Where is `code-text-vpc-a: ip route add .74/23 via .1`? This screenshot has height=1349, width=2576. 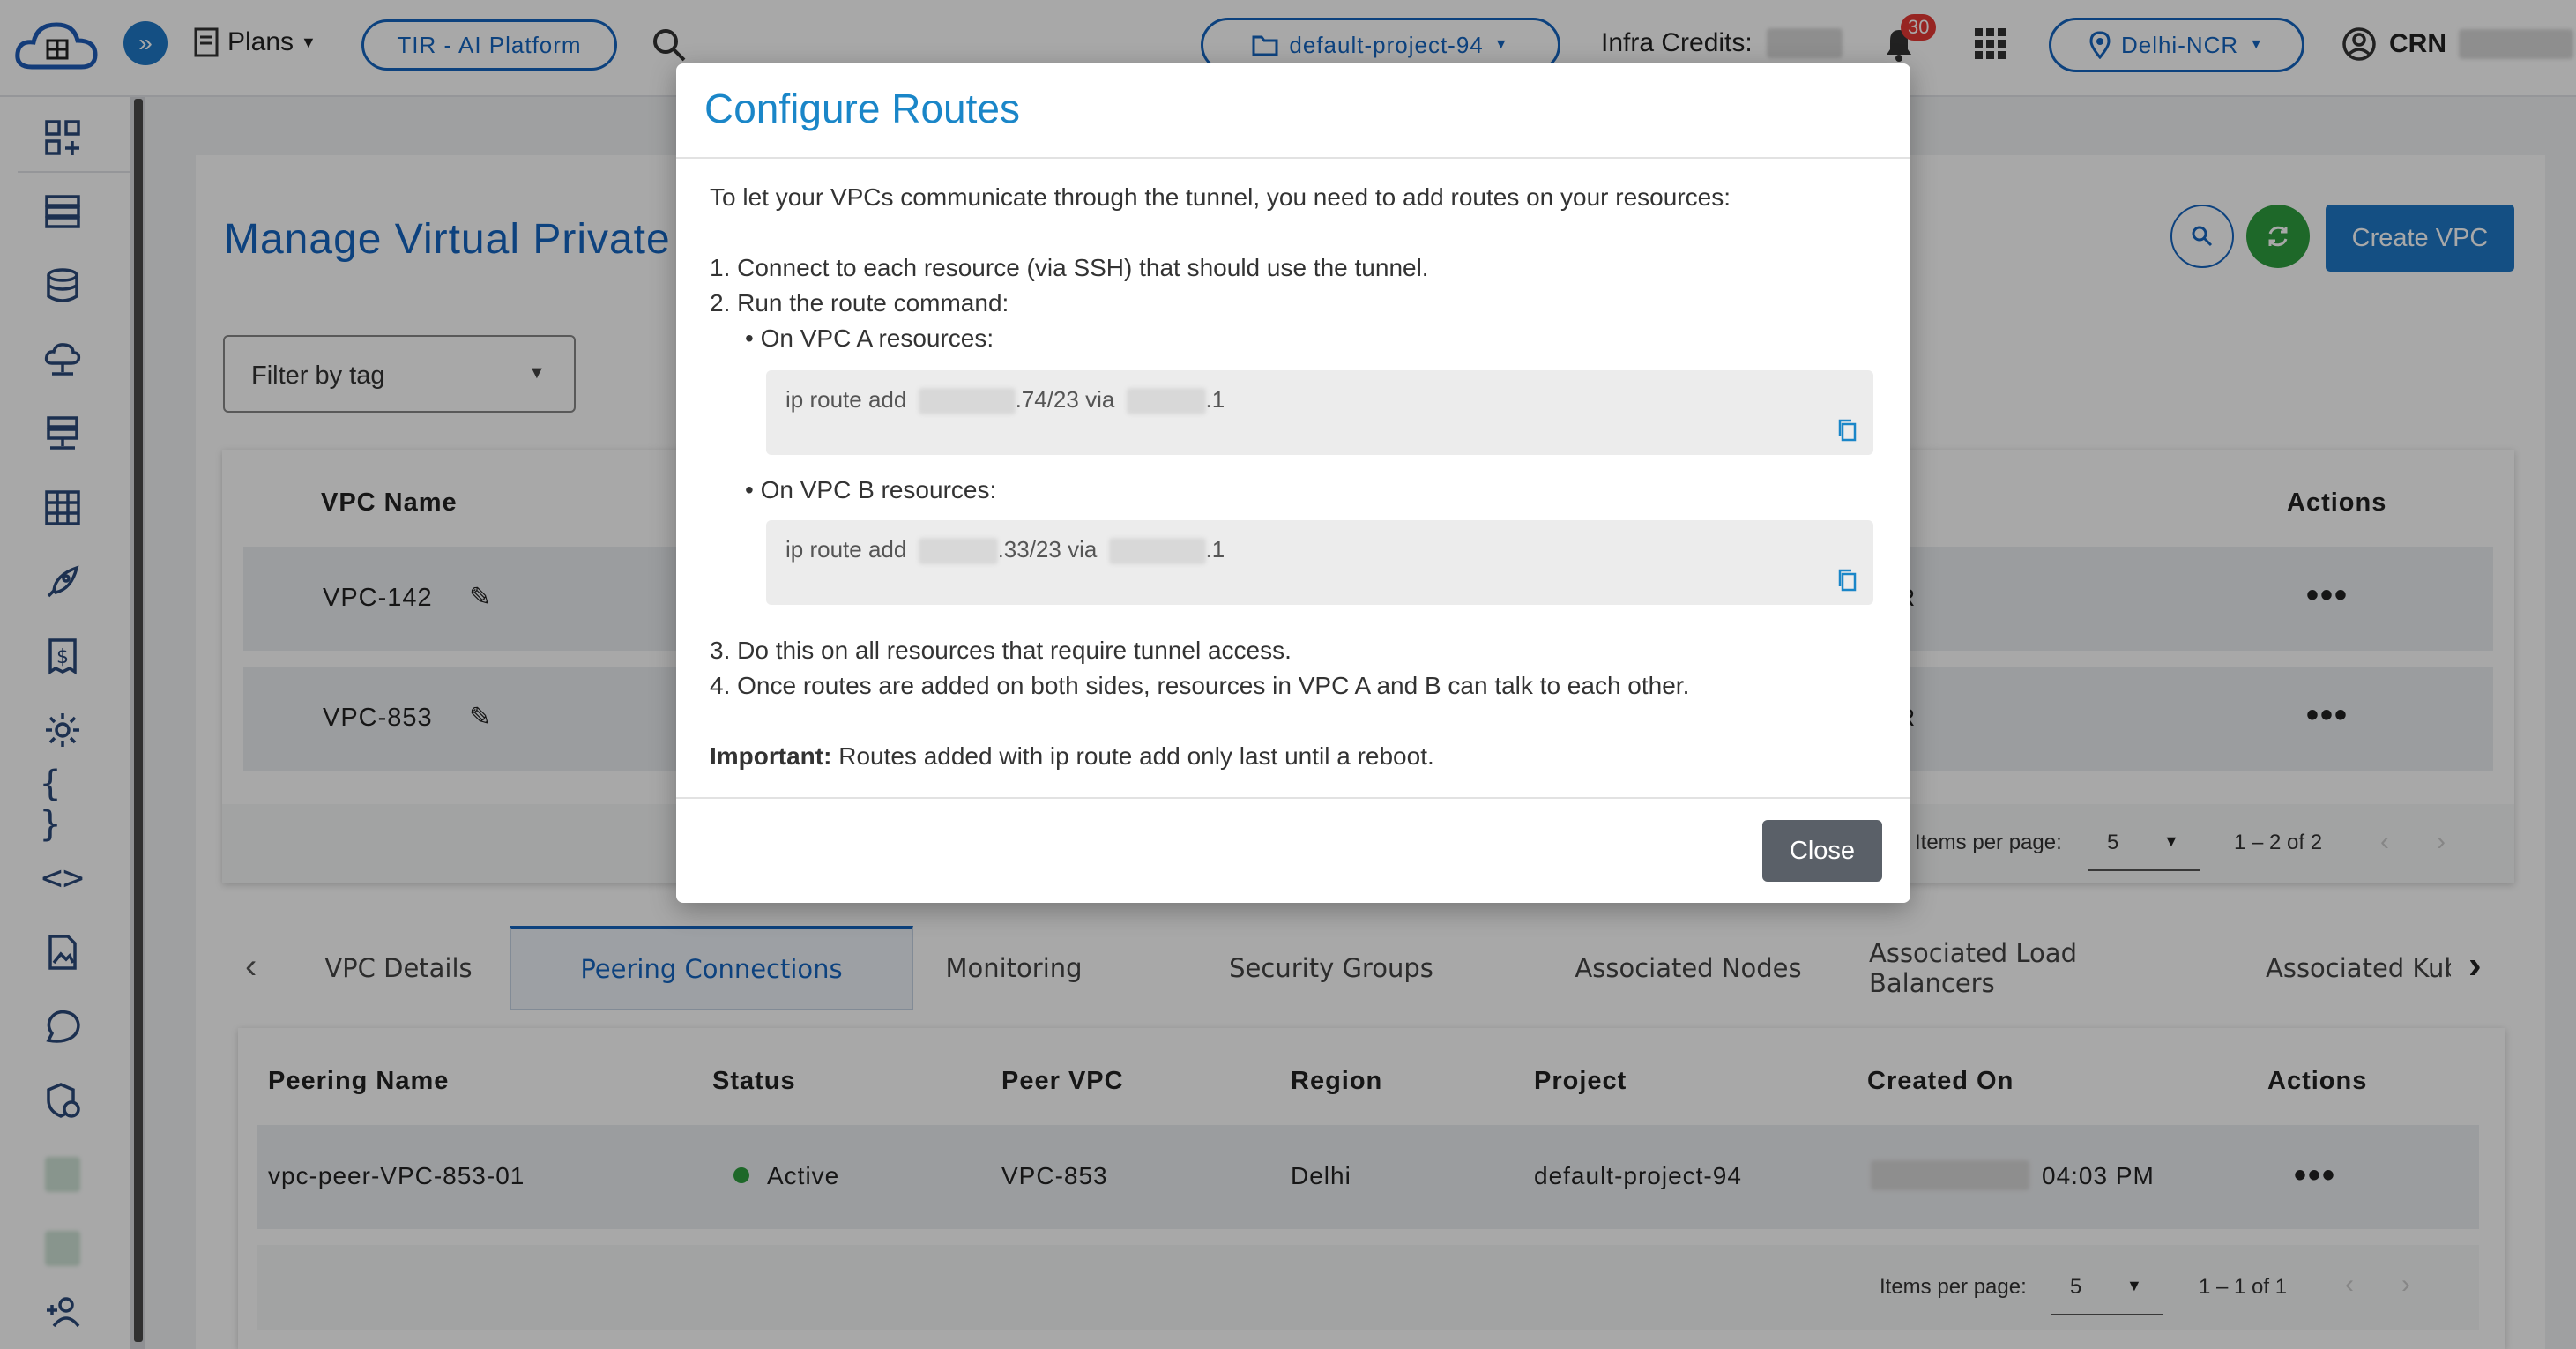
code-text-vpc-a: ip route add .74/23 via .1 is located at coordinates (1005, 400).